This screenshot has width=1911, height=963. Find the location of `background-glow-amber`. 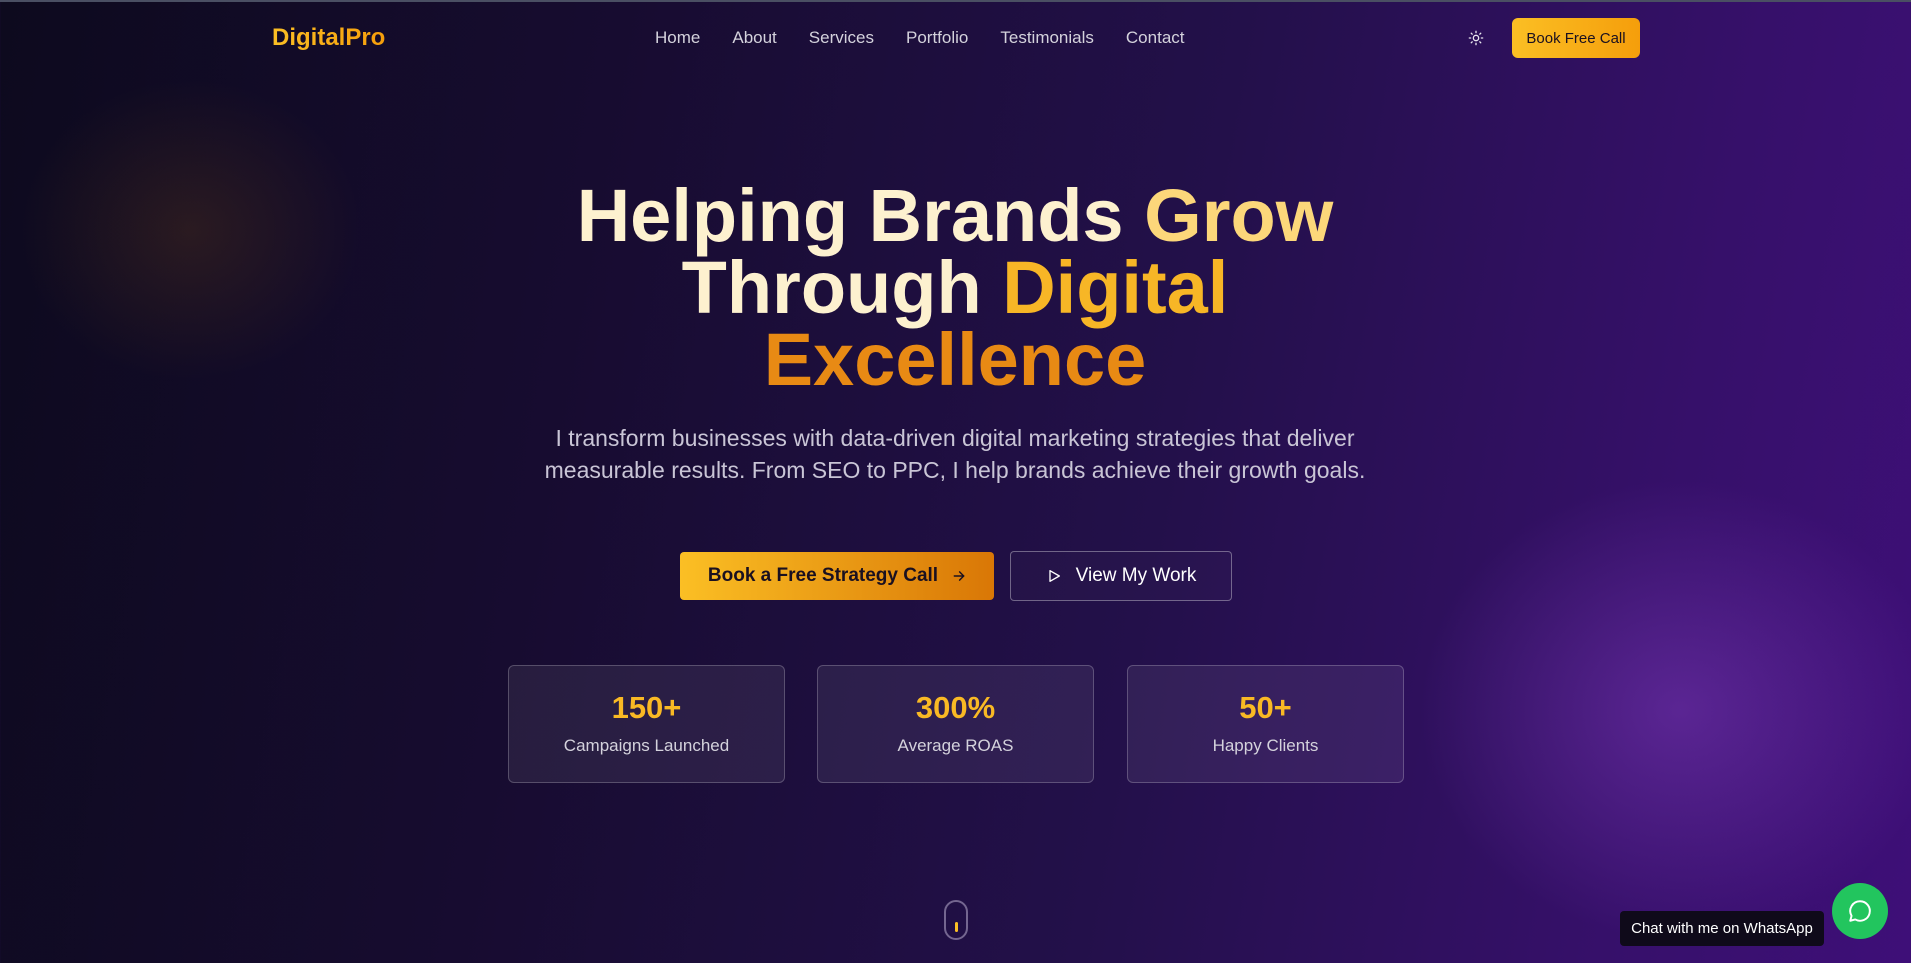

background-glow-amber is located at coordinates (190, 230).